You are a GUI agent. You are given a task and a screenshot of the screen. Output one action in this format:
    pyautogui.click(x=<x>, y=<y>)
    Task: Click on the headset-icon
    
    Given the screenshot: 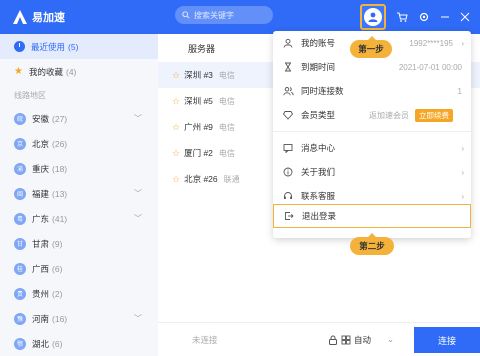 What is the action you would take?
    pyautogui.click(x=288, y=196)
    